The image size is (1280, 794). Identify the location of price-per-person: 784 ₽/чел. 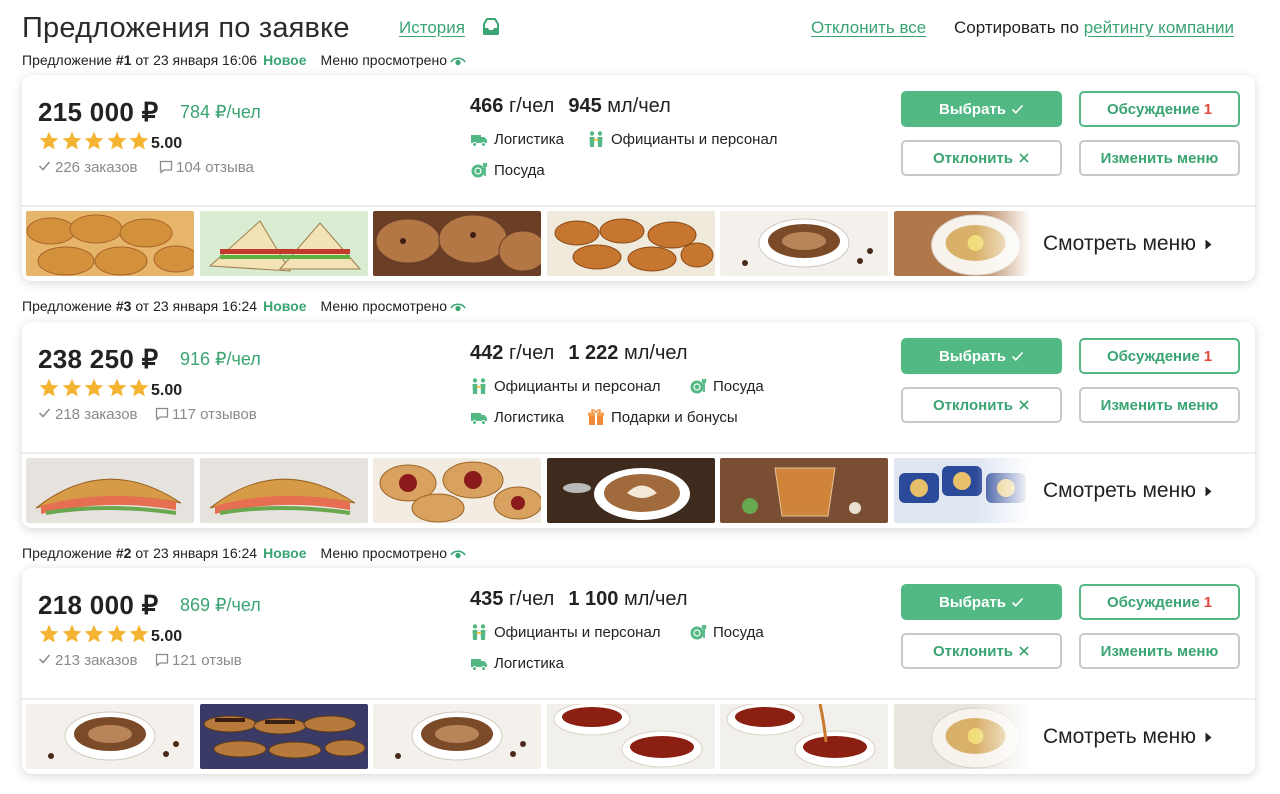
(220, 112).